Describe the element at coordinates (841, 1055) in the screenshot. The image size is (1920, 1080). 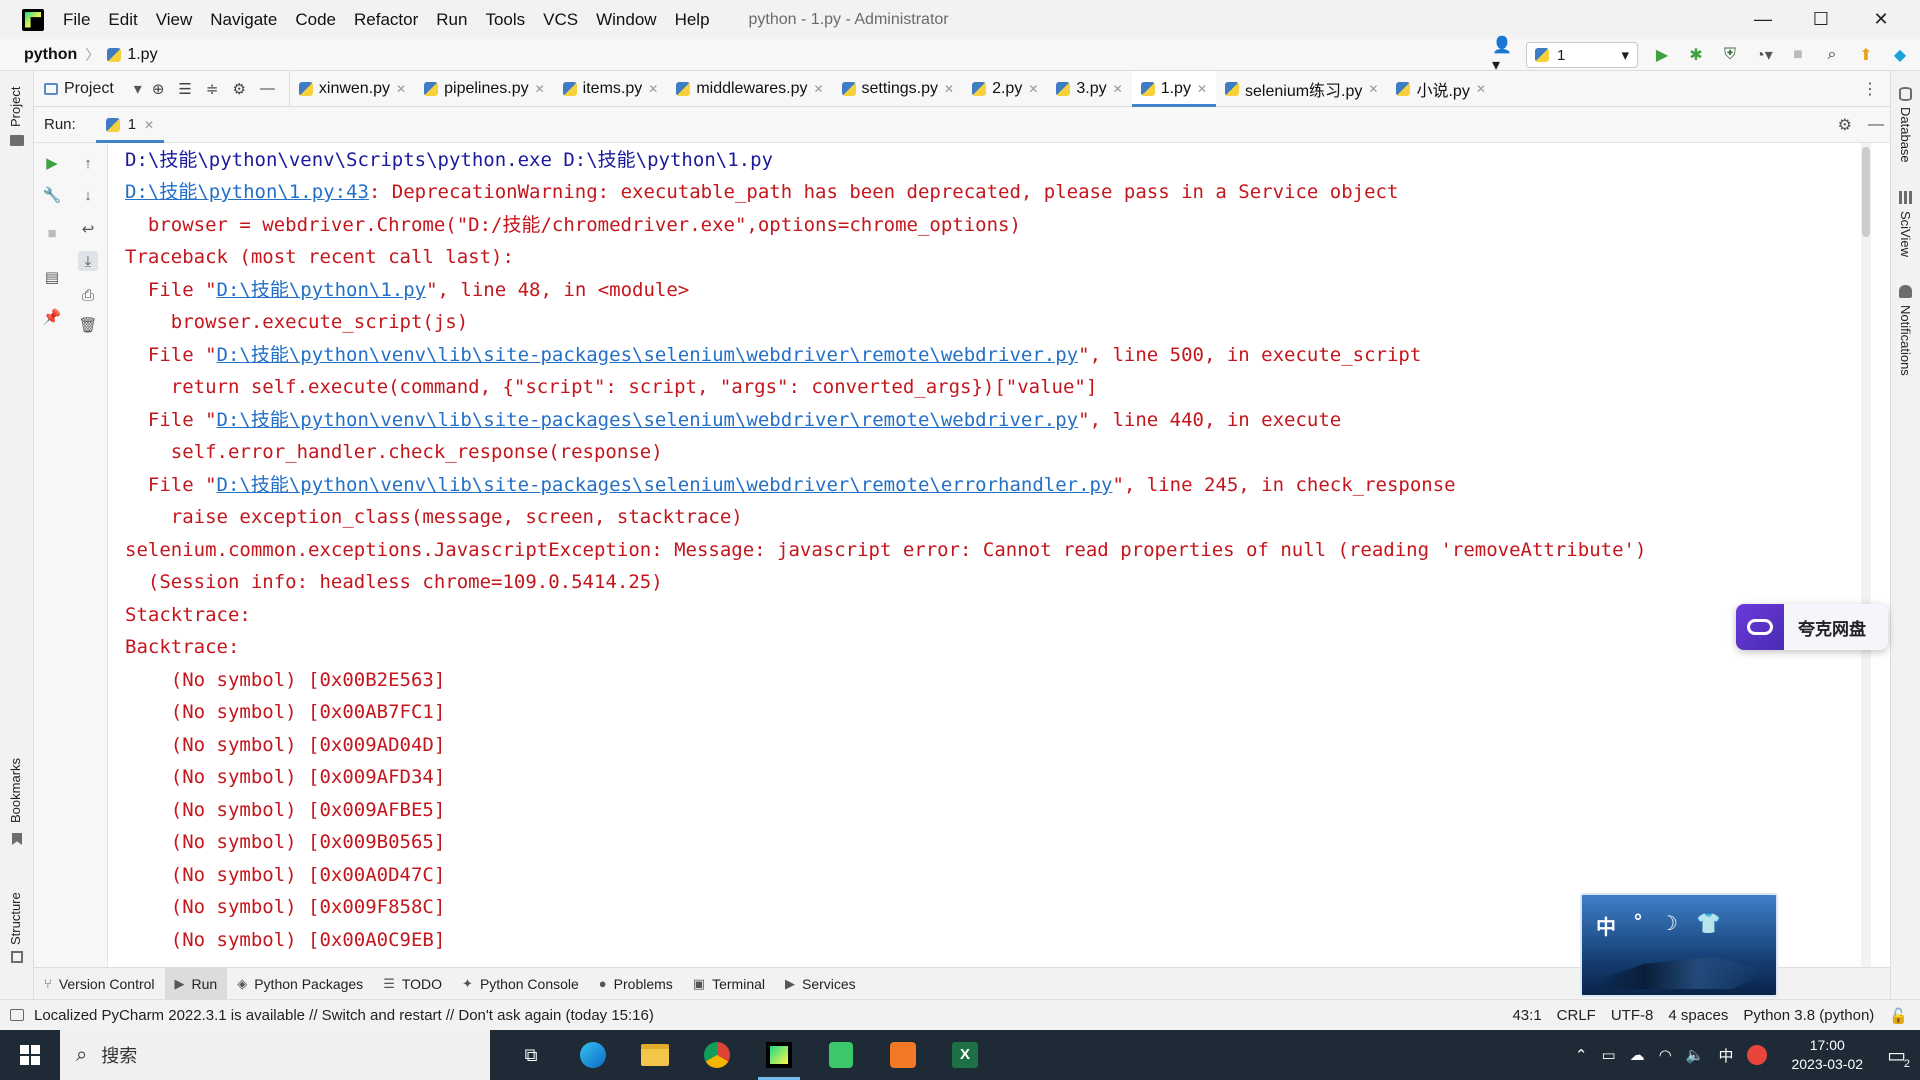
I see `green-app-icon` at that location.